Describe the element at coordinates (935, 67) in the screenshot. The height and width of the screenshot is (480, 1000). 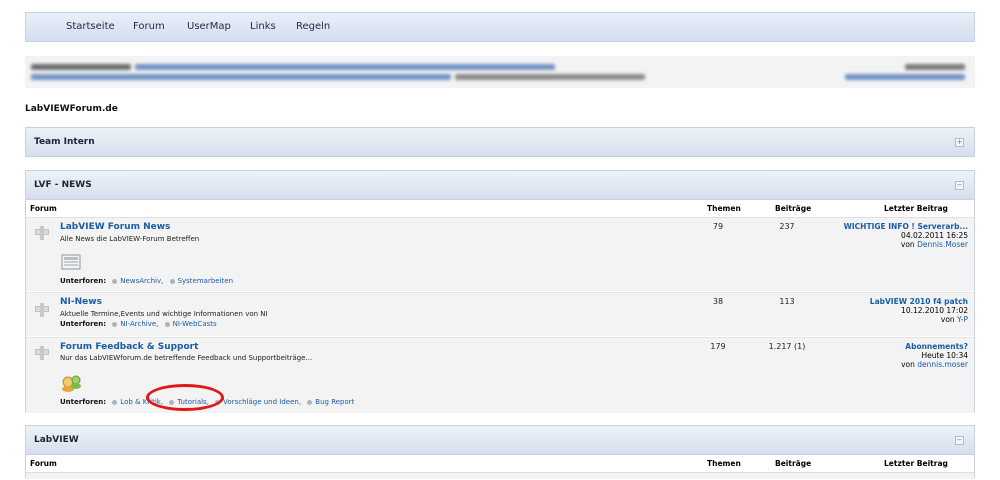
I see `blurred-date` at that location.